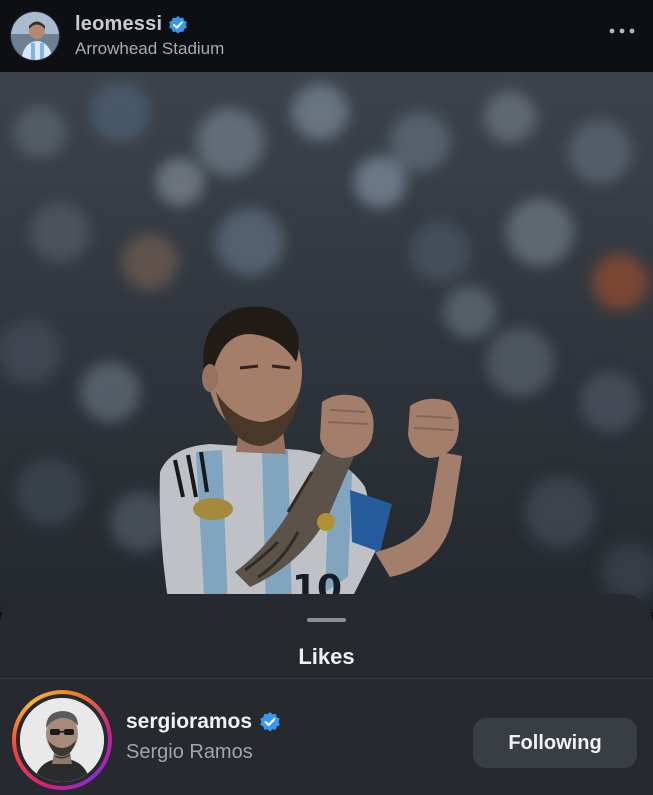 Image resolution: width=653 pixels, height=795 pixels. I want to click on liker-username: sergioramos, so click(189, 722).